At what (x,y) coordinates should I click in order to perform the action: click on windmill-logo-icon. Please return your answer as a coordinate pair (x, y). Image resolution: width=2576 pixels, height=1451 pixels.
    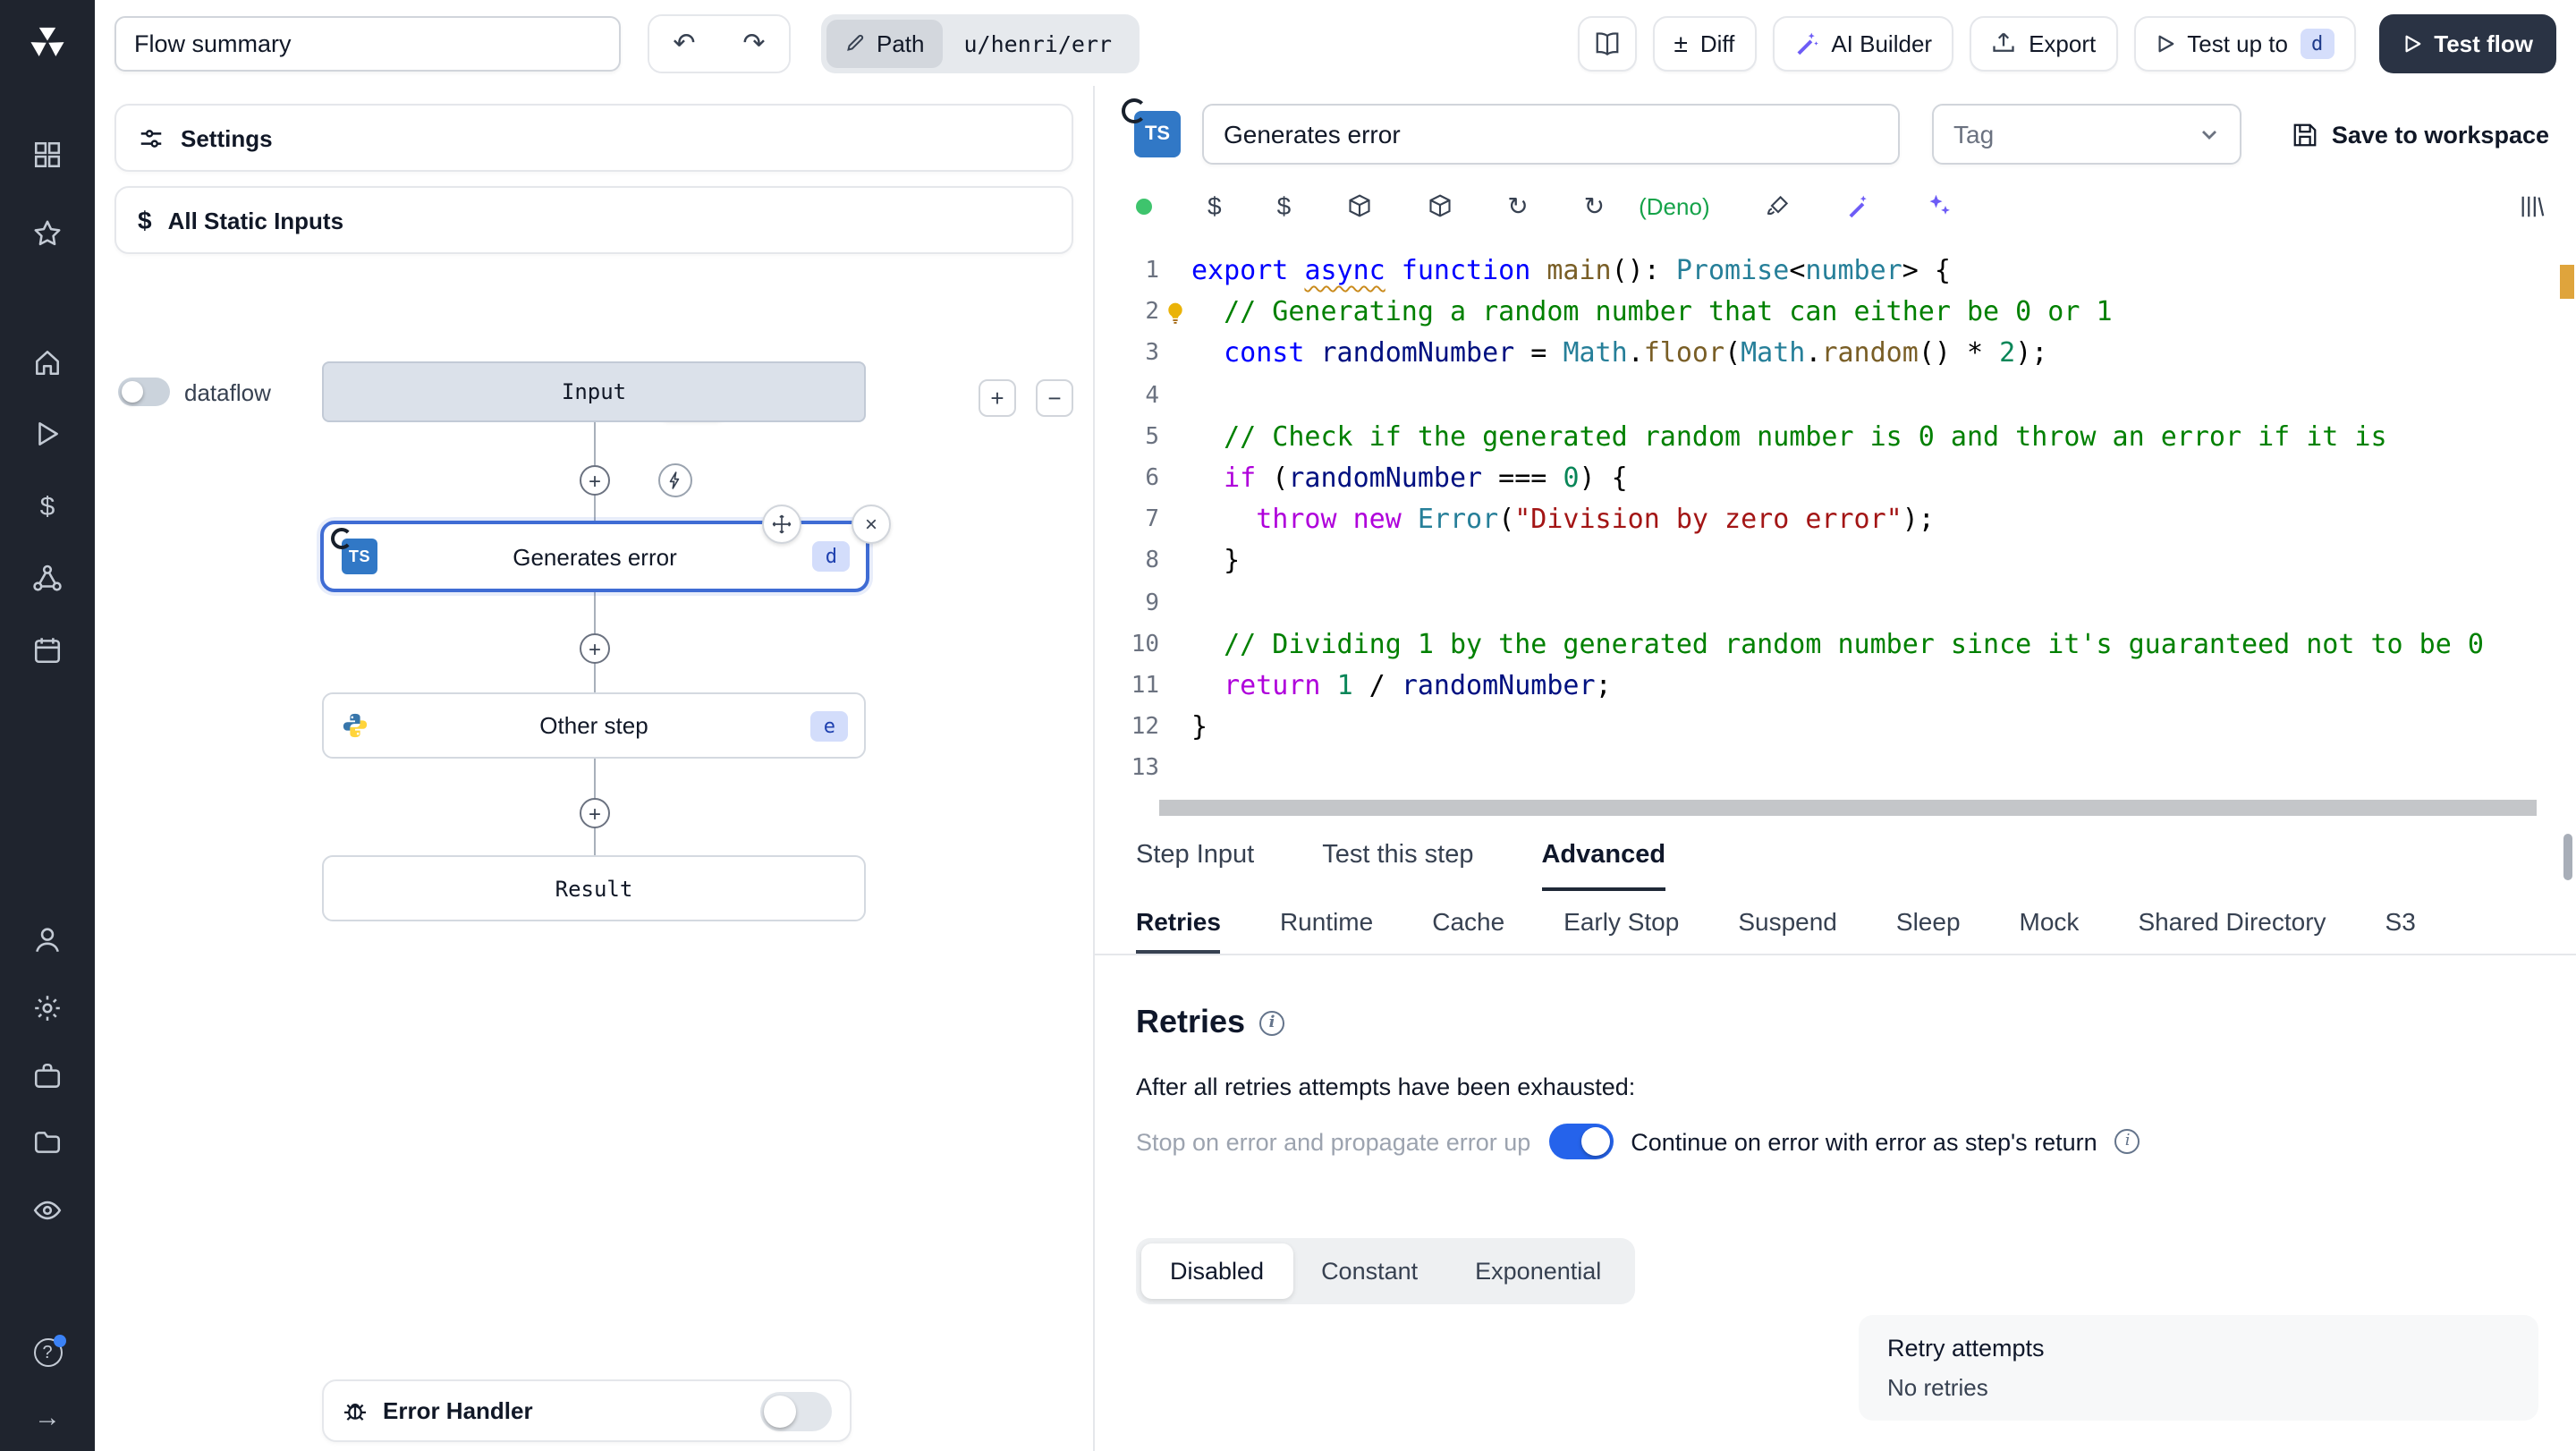
    Looking at the image, I should click on (47, 42).